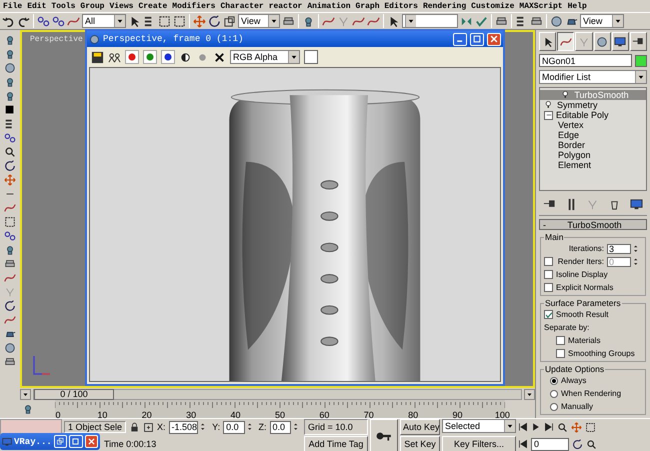 Image resolution: width=650 pixels, height=451 pixels. I want to click on menu-item: Help, so click(577, 6).